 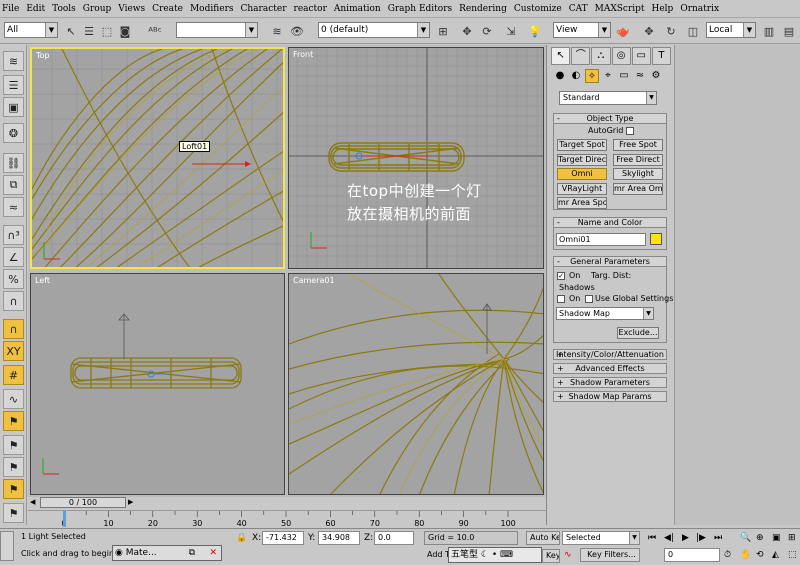 What do you see at coordinates (13, 133) in the screenshot?
I see `material-spheres-icon: ❂` at bounding box center [13, 133].